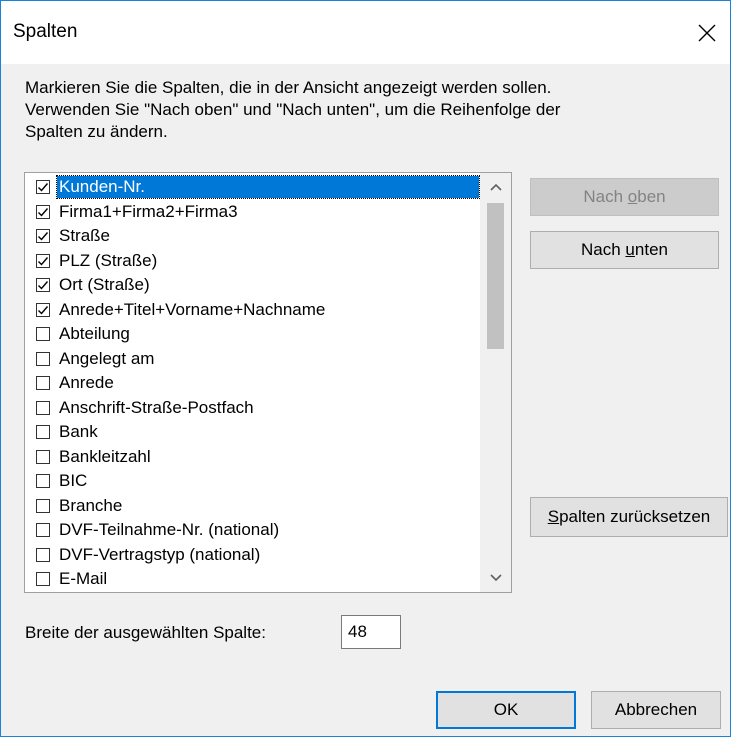 This screenshot has height=737, width=731. I want to click on column-list-item: Straße, so click(252, 236).